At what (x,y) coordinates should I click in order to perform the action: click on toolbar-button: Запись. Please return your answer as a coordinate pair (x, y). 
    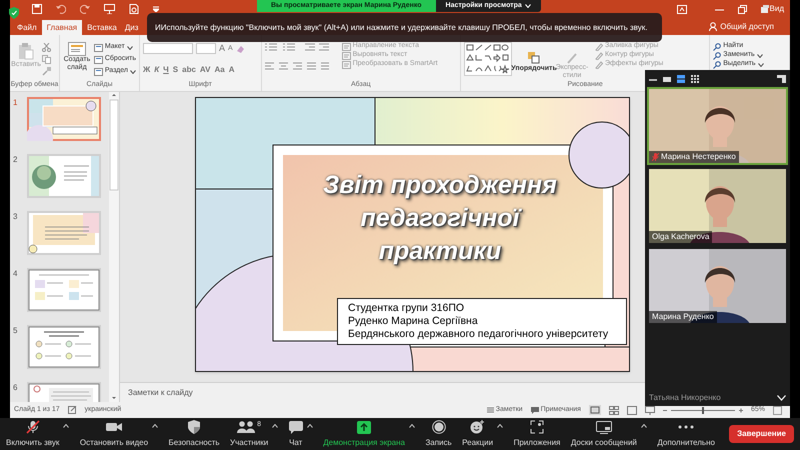
    Looking at the image, I should click on (438, 434).